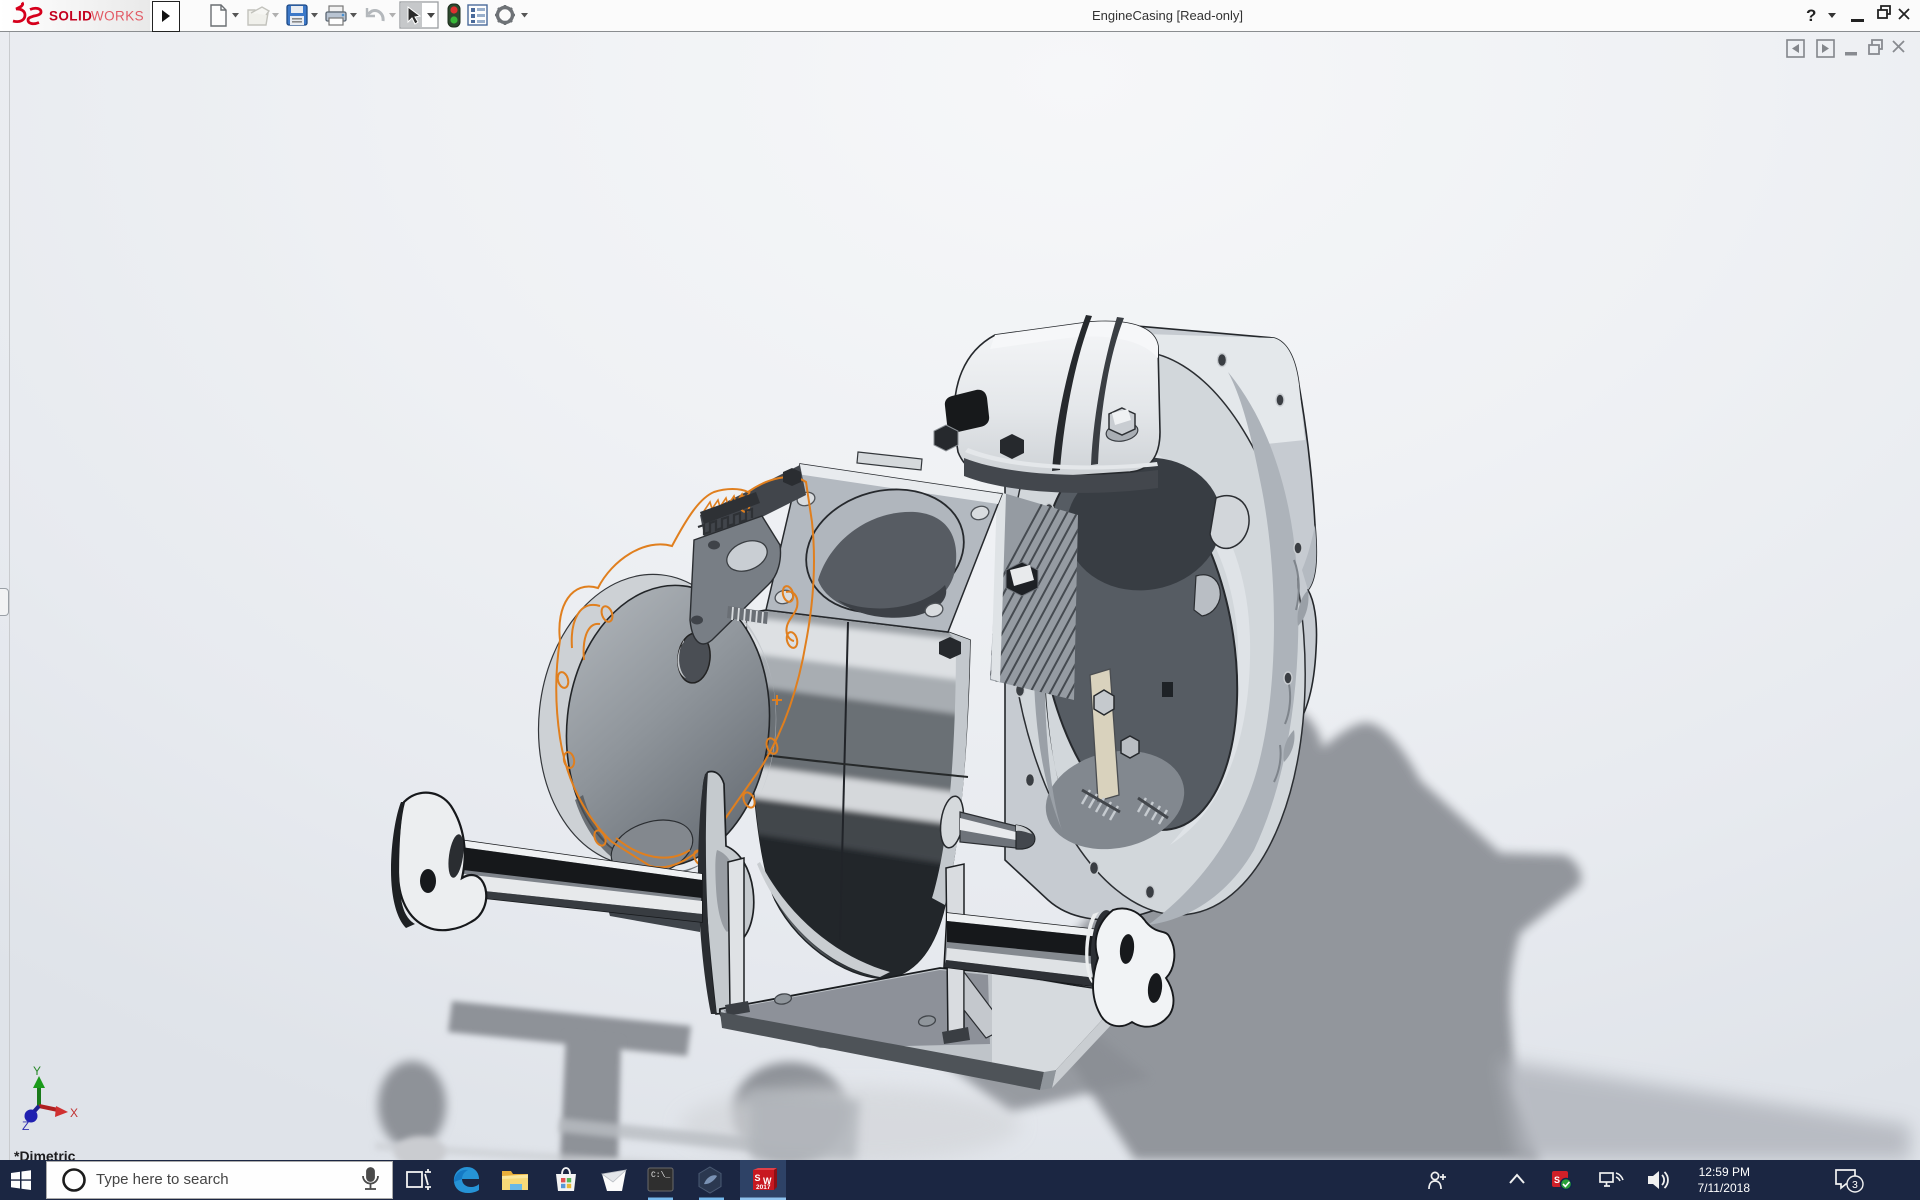 This screenshot has width=1920, height=1200. What do you see at coordinates (1855, 1185) in the screenshot?
I see `svg-text: 3` at bounding box center [1855, 1185].